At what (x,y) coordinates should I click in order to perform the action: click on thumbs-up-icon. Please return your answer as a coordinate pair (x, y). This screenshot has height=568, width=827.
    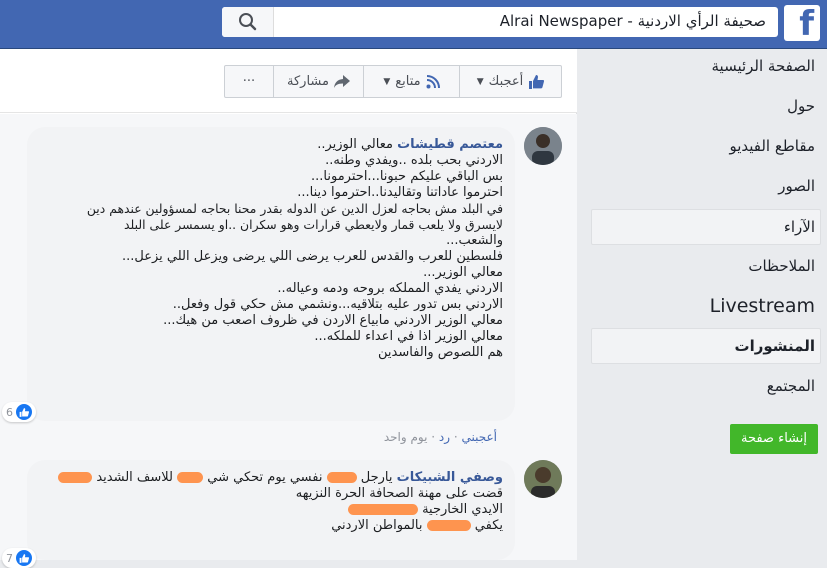
    Looking at the image, I should click on (537, 81).